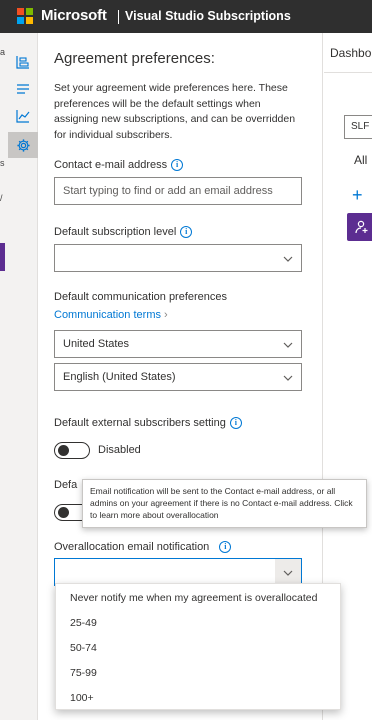 The width and height of the screenshot is (372, 720). What do you see at coordinates (118, 17) in the screenshot?
I see `header-divider` at bounding box center [118, 17].